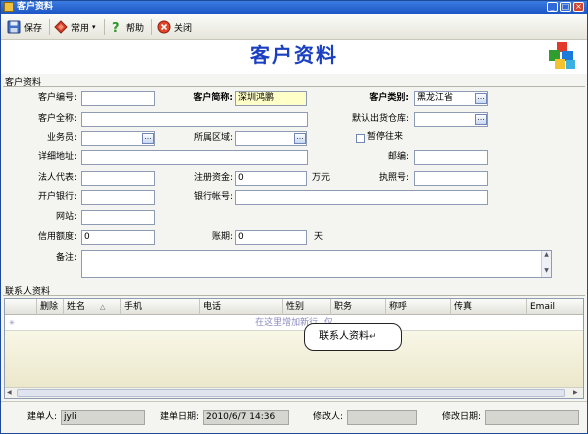 The width and height of the screenshot is (588, 434). I want to click on new-row: ✳ 在这里增加新行, 仅, so click(294, 323).